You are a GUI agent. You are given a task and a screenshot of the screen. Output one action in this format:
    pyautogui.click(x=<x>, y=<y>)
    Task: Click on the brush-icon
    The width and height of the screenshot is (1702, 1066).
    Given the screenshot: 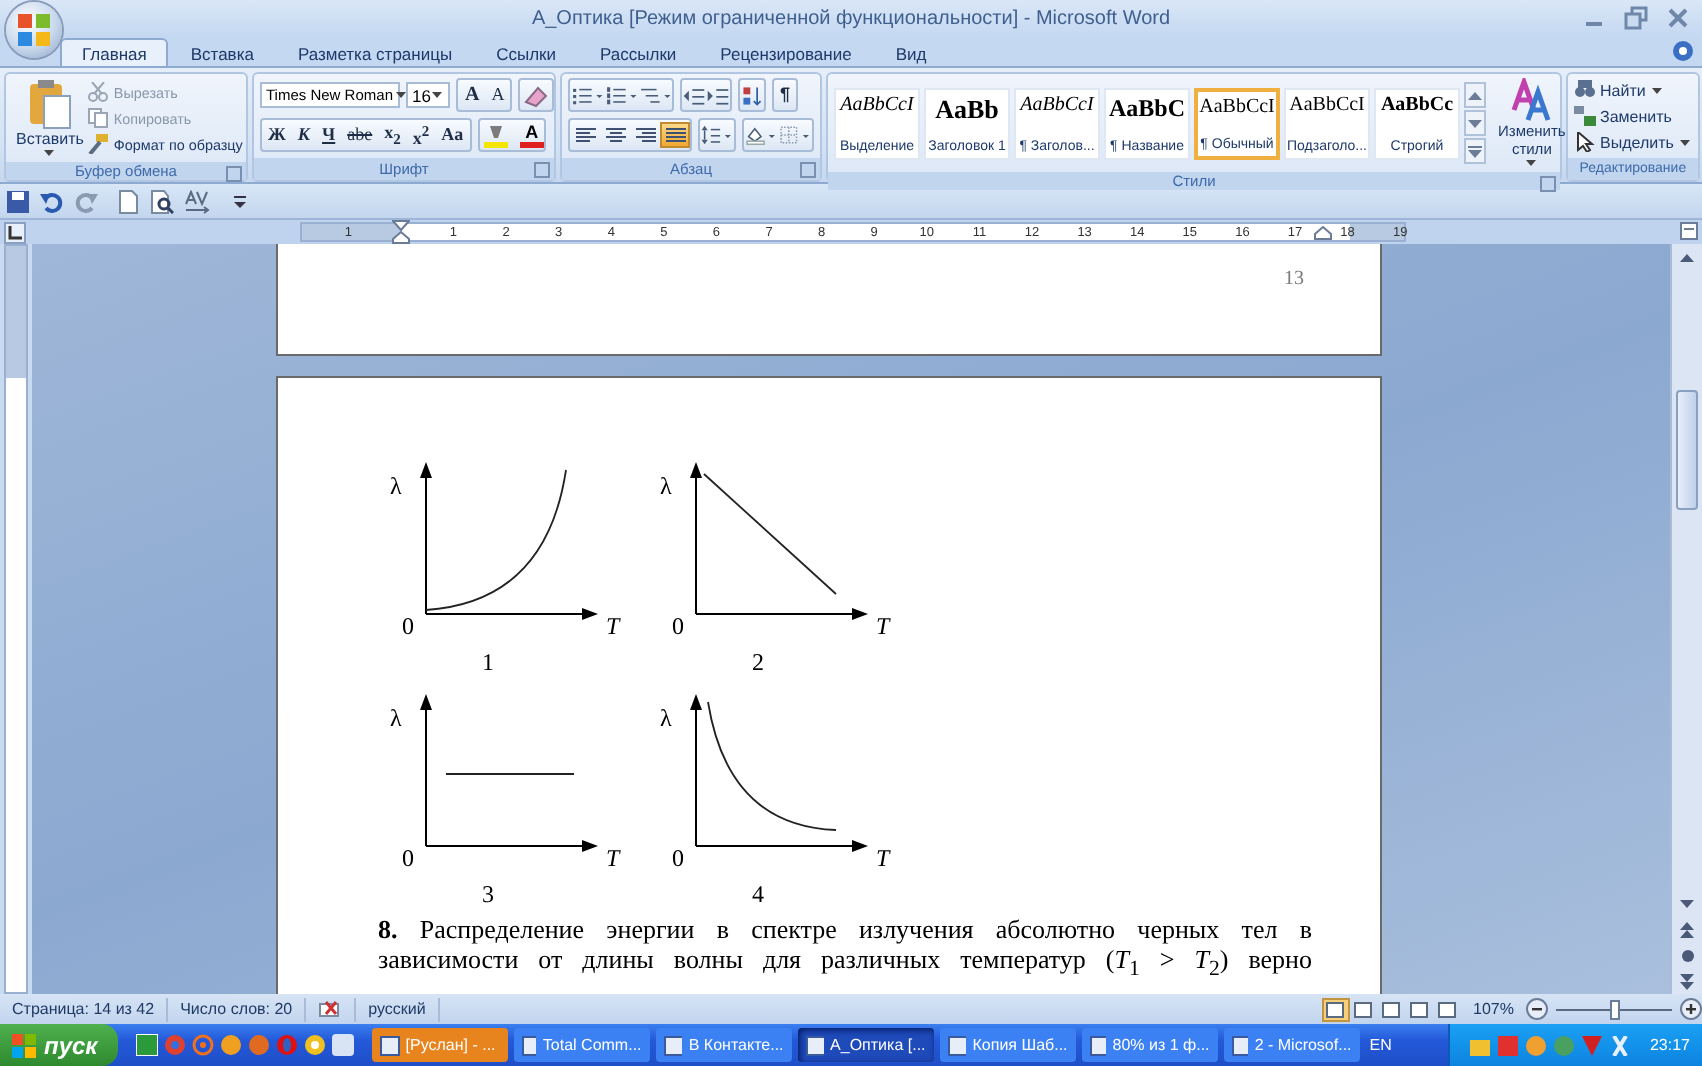 What is the action you would take?
    pyautogui.click(x=97, y=144)
    